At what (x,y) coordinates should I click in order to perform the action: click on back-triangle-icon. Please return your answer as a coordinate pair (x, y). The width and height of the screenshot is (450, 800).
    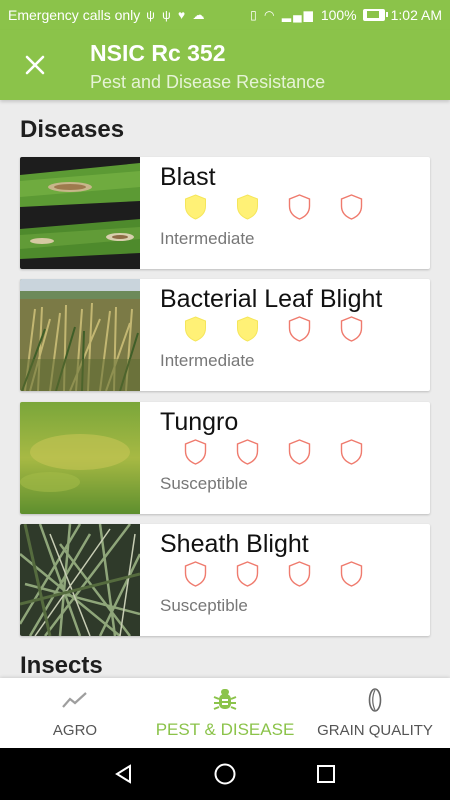
    Looking at the image, I should click on (123, 774).